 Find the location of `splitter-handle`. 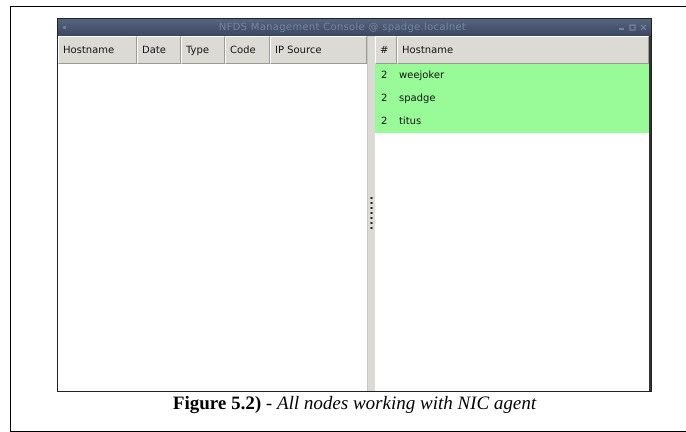

splitter-handle is located at coordinates (371, 213).